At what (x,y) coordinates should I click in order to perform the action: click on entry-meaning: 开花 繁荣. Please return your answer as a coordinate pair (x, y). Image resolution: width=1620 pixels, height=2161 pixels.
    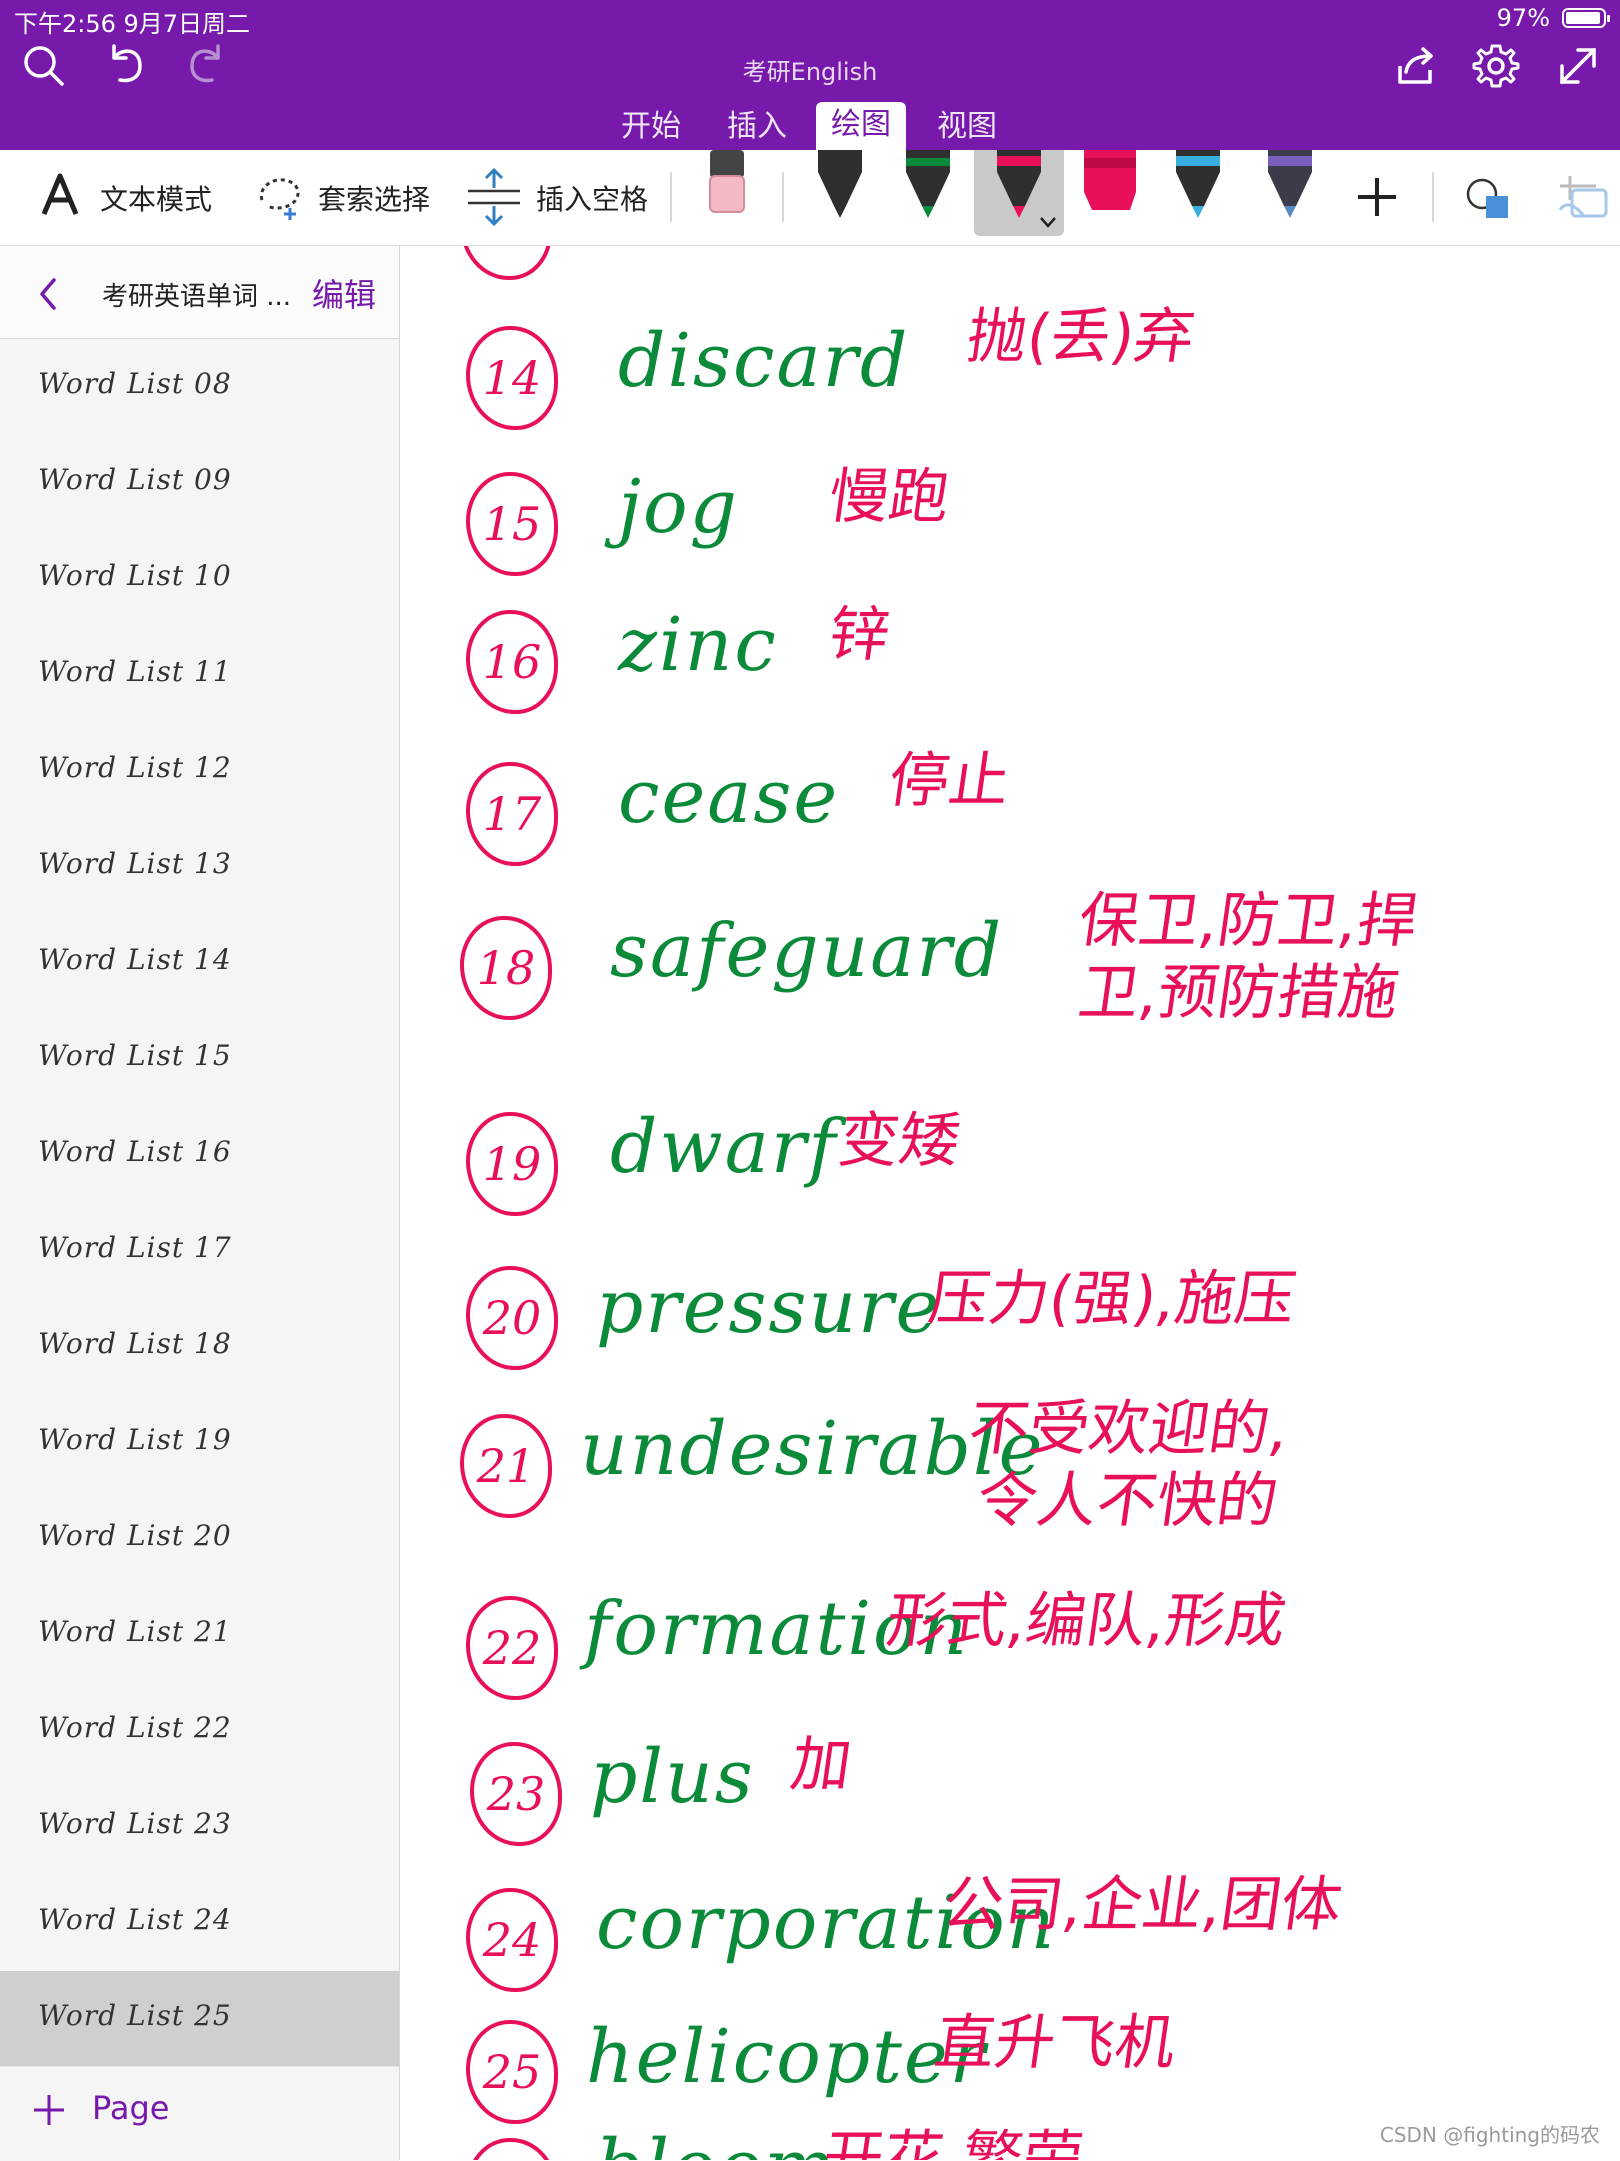
    Looking at the image, I should click on (953, 2142).